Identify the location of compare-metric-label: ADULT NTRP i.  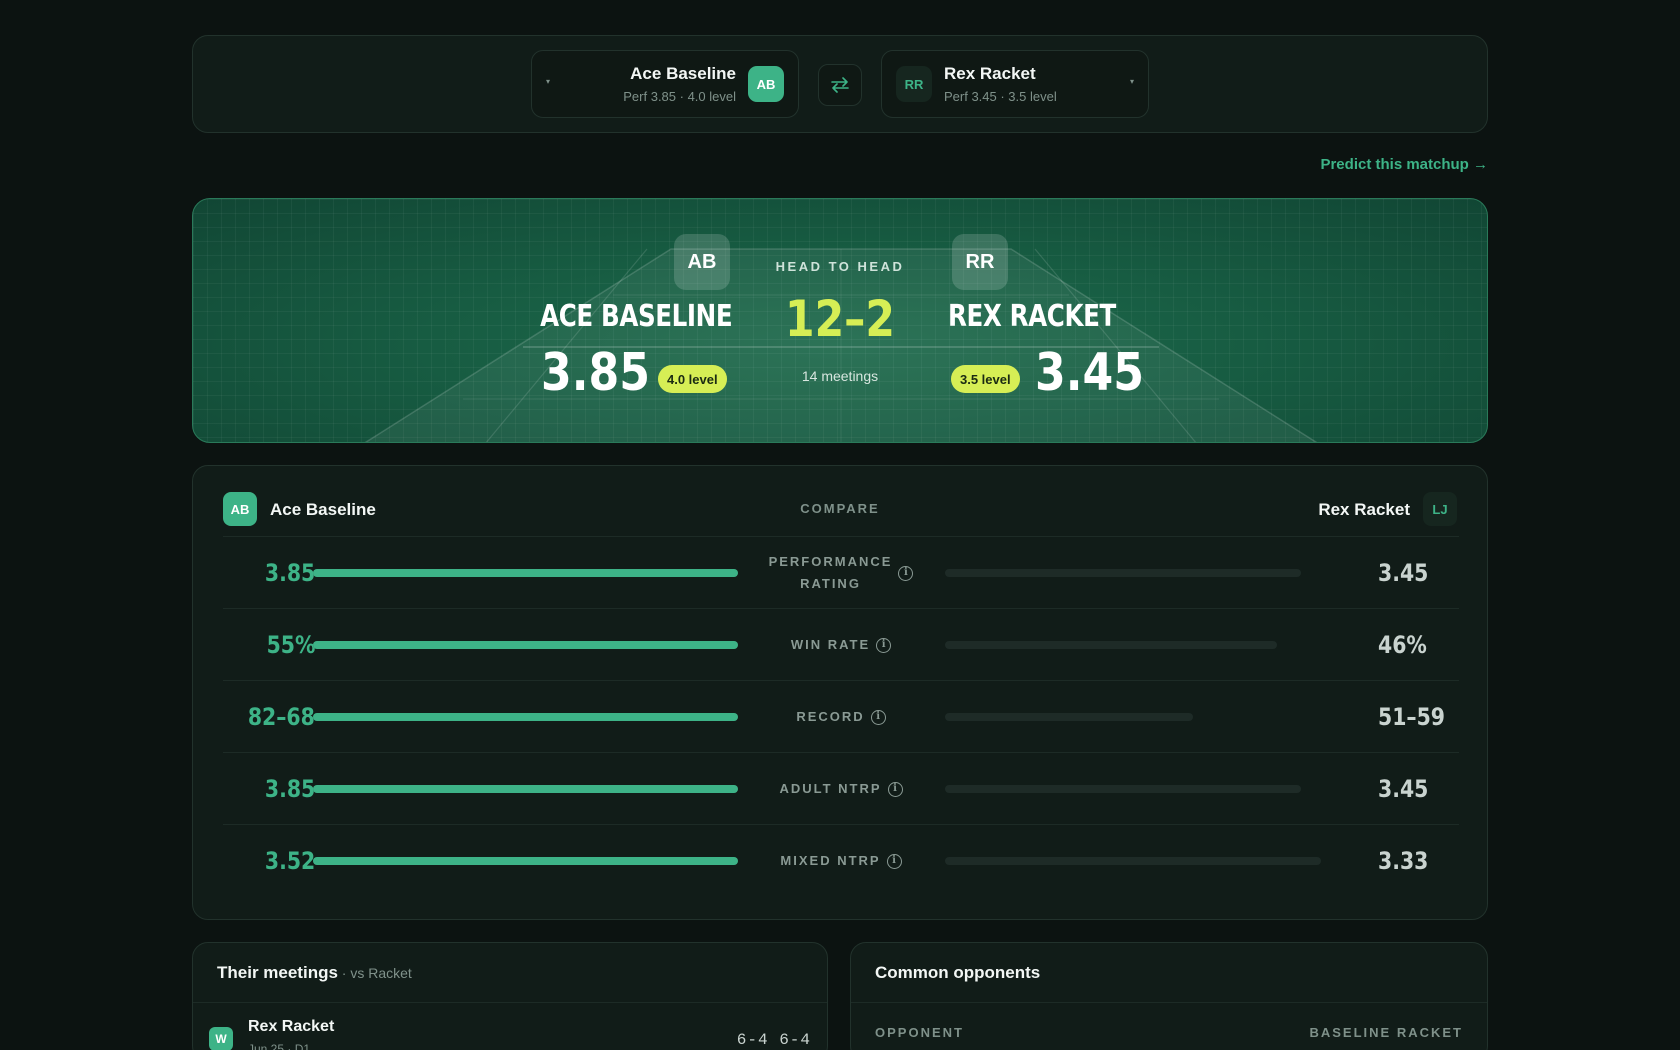
(841, 789).